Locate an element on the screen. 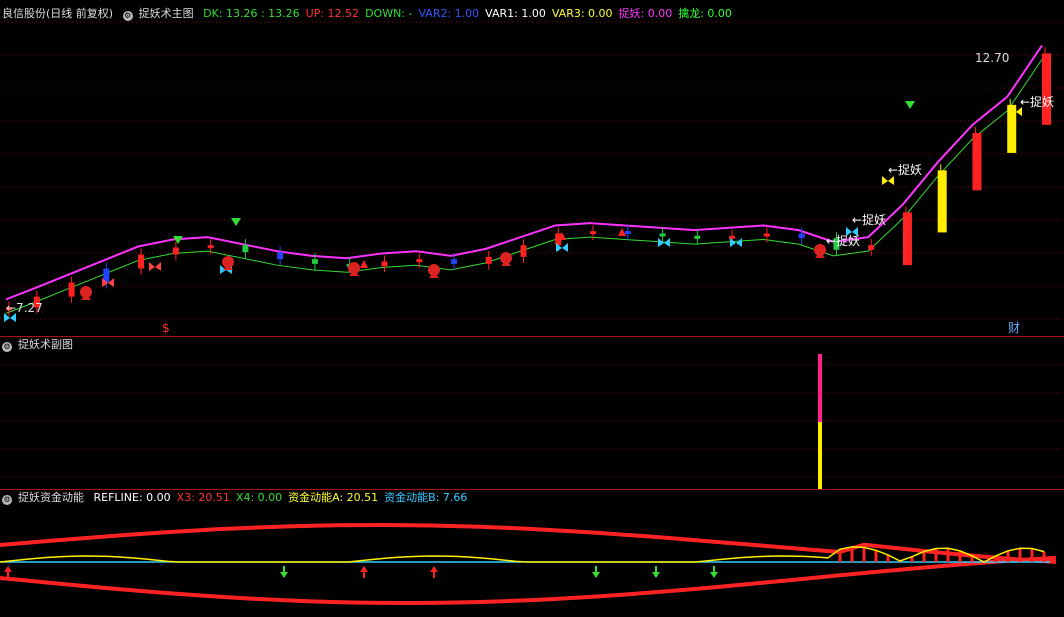 Image resolution: width=1064 pixels, height=617 pixels. signal-bar-top is located at coordinates (820, 388).